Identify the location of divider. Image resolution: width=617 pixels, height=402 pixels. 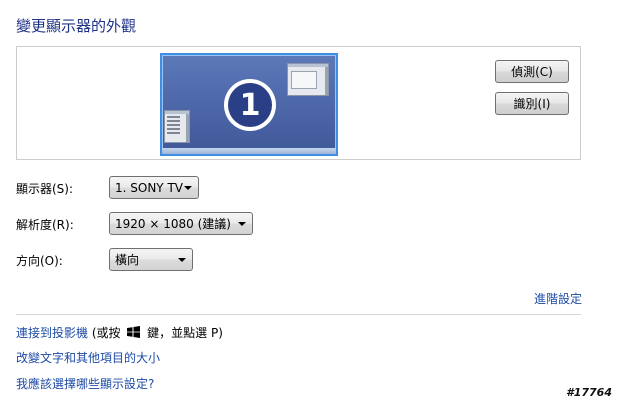
(298, 314).